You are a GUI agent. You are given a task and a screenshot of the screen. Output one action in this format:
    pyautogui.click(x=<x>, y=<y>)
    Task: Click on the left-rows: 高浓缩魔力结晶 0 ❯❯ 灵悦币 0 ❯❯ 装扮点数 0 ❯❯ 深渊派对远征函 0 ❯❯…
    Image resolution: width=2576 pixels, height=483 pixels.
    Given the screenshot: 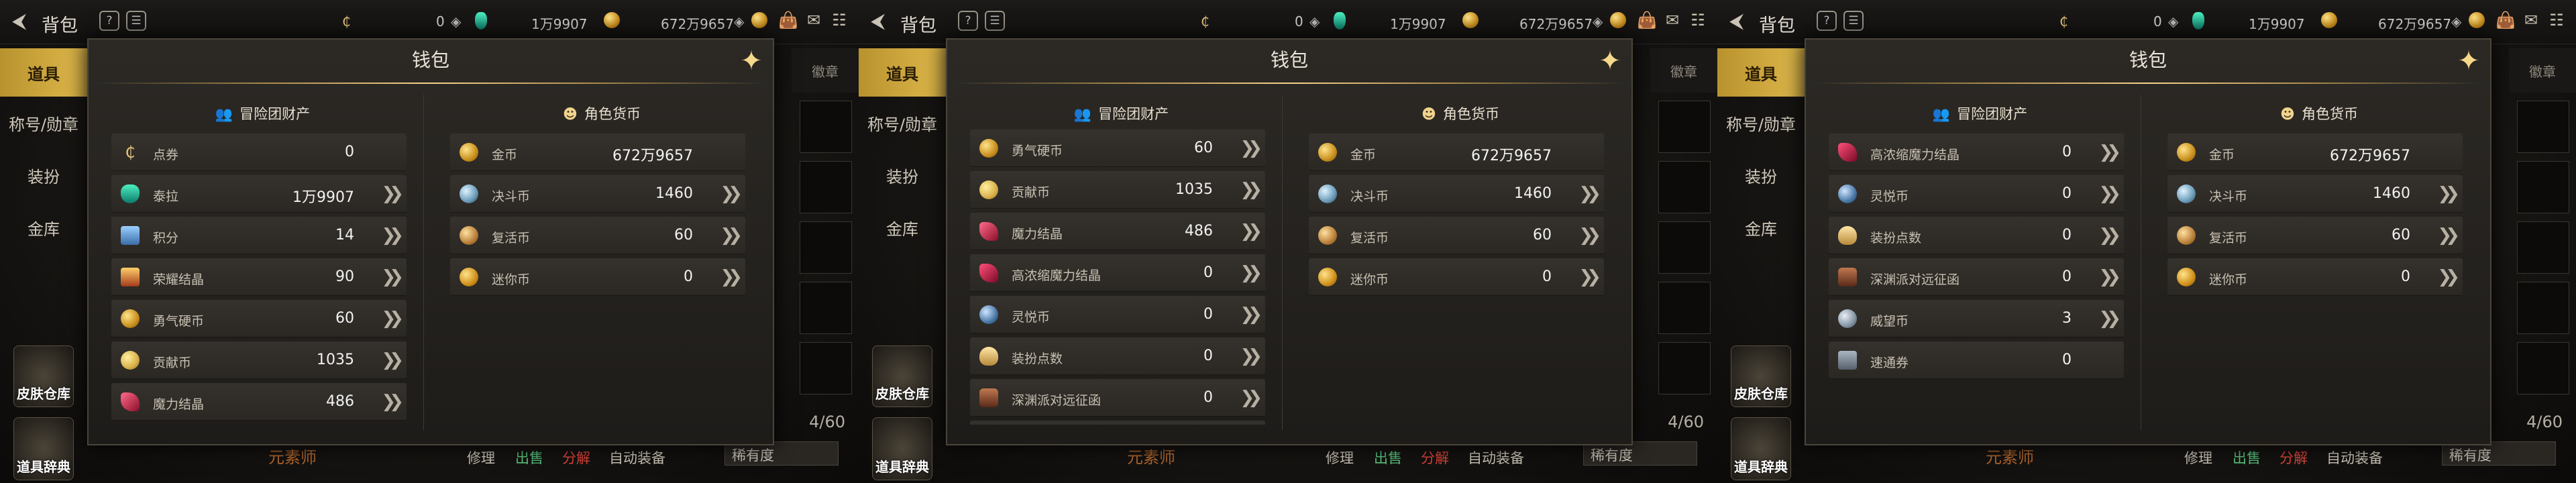 What is the action you would take?
    pyautogui.click(x=1980, y=281)
    